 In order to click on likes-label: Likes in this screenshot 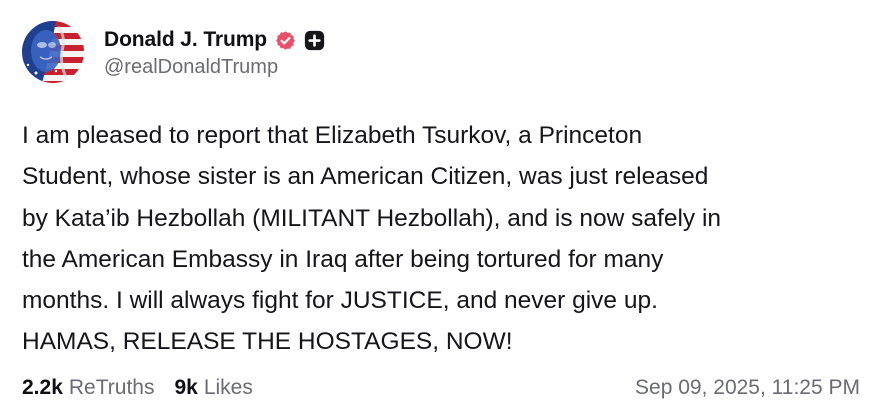, I will do `click(228, 387)`.